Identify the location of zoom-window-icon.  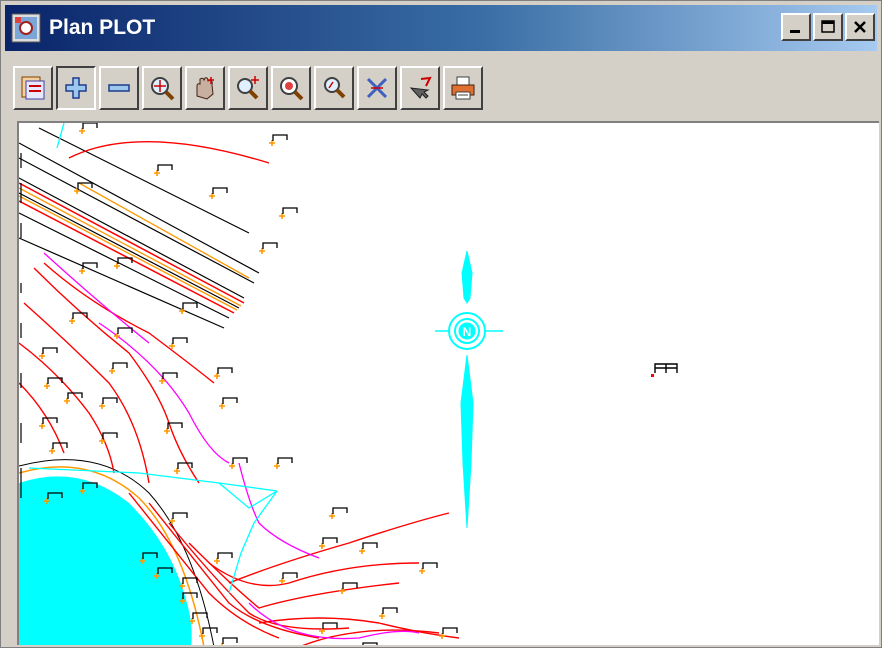
(292, 89).